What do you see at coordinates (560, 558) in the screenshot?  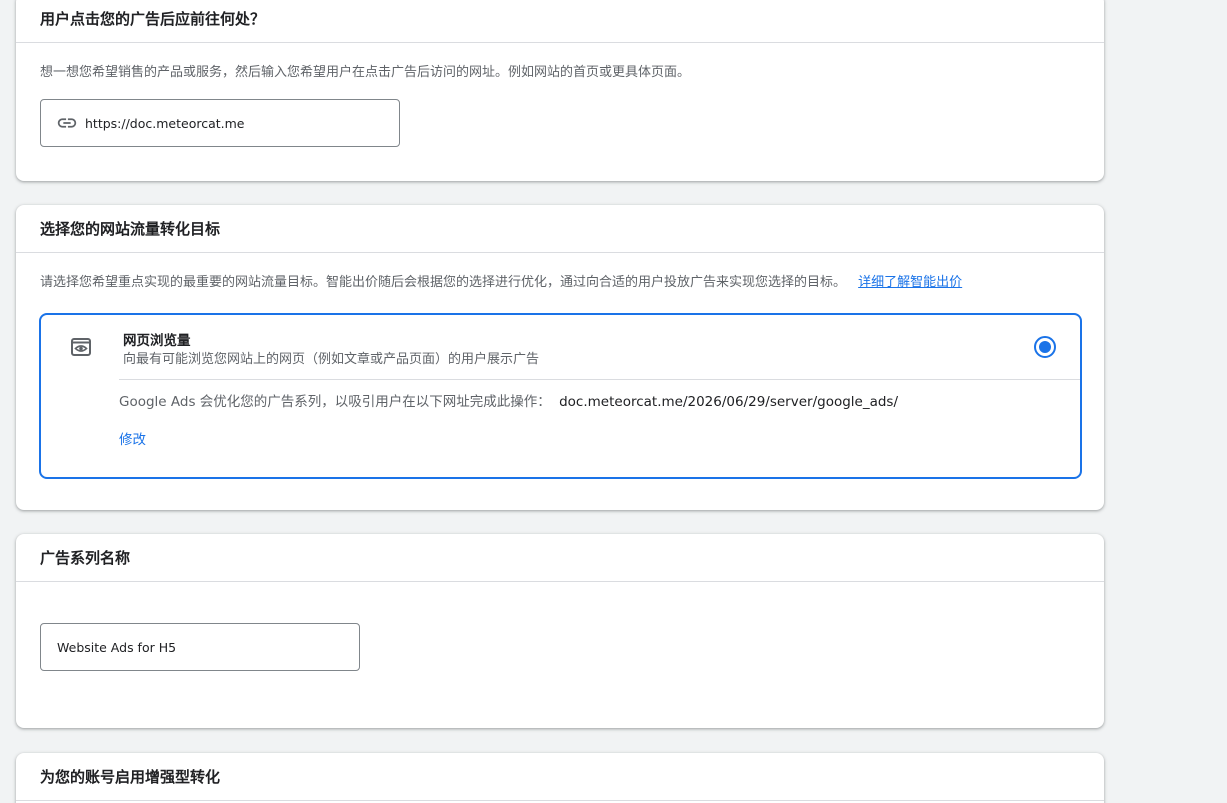 I see `campaign-name-card-header: 广告系列名称` at bounding box center [560, 558].